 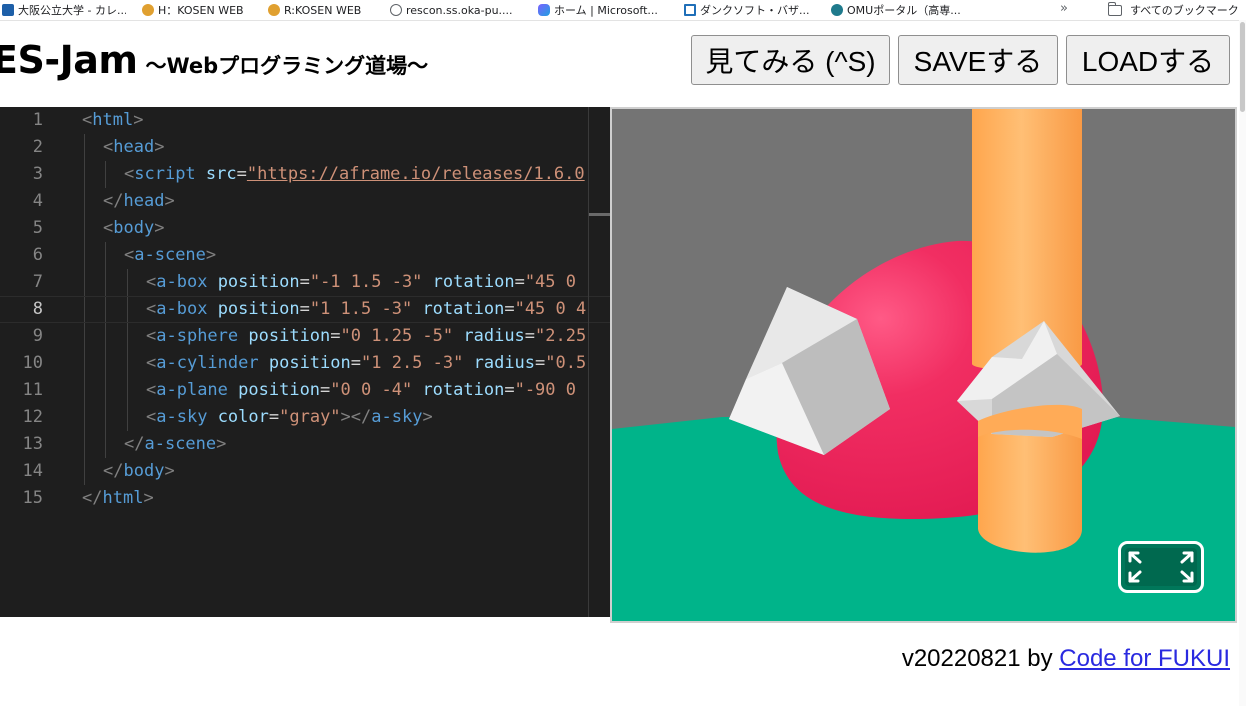 What do you see at coordinates (305, 471) in the screenshot?
I see `code-line: 14 </body>` at bounding box center [305, 471].